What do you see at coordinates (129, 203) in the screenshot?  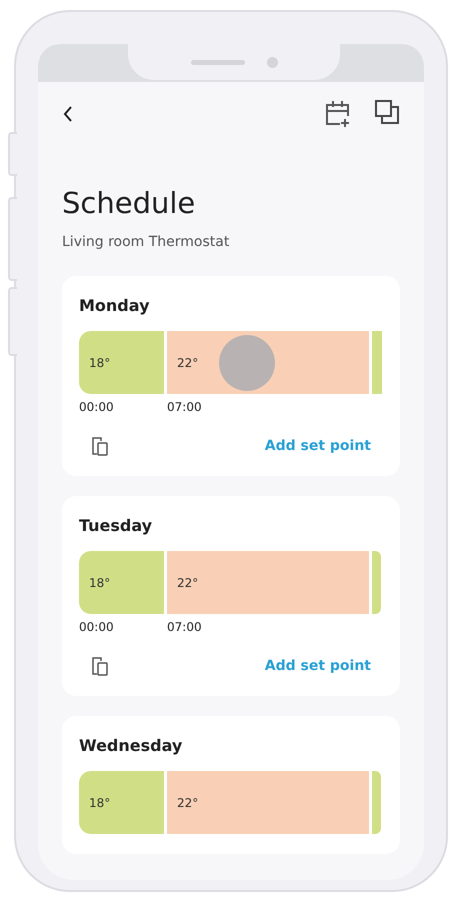 I see `page-title: Schedule` at bounding box center [129, 203].